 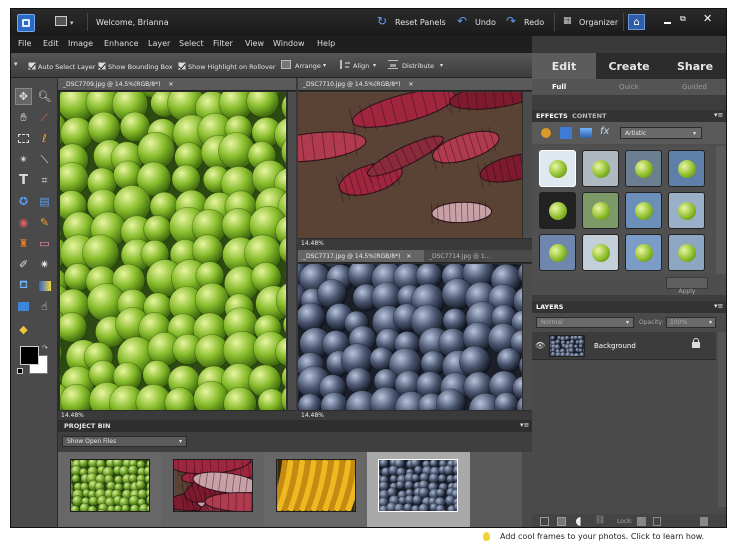 What do you see at coordinates (694, 87) in the screenshot?
I see `mode-guided: Guided` at bounding box center [694, 87].